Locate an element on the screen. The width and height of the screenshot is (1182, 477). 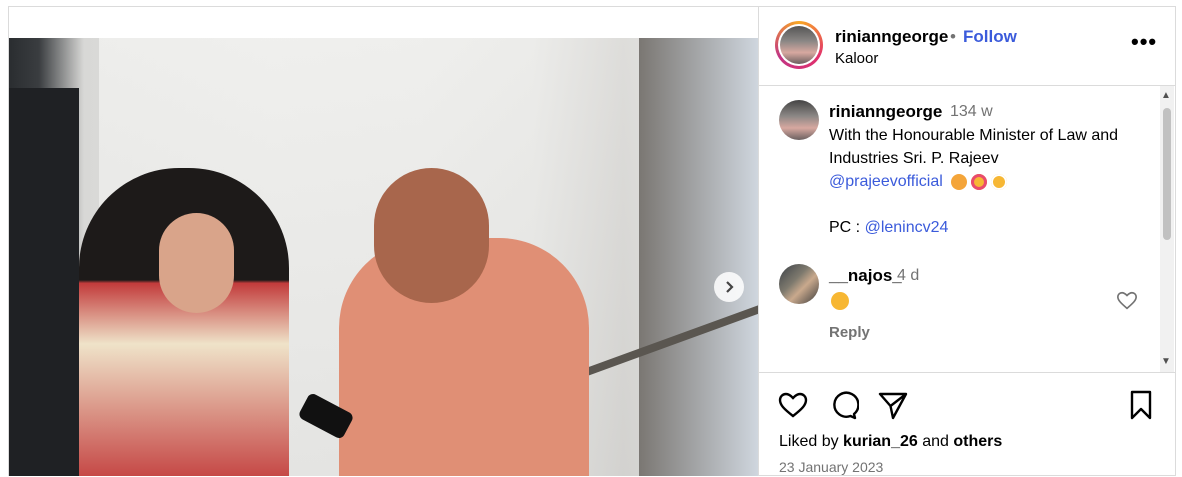
star-eyes-emoji-icon is located at coordinates (979, 182).